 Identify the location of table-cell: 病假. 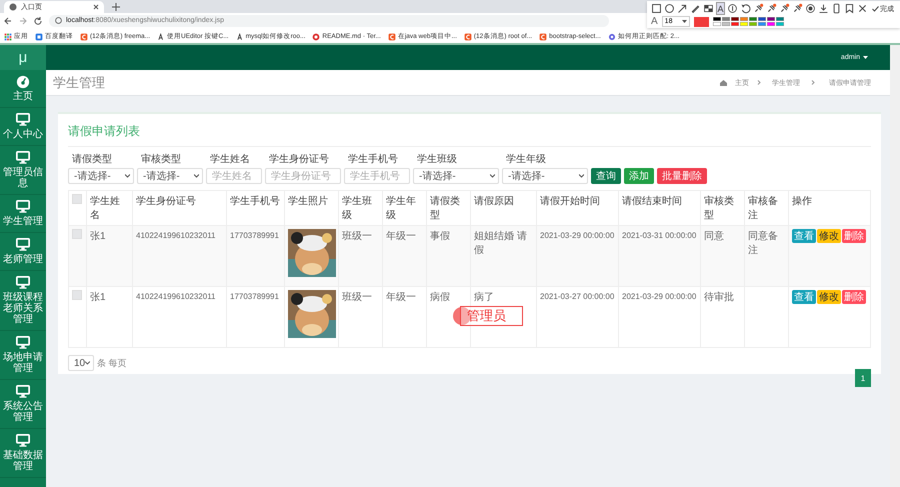
(440, 297).